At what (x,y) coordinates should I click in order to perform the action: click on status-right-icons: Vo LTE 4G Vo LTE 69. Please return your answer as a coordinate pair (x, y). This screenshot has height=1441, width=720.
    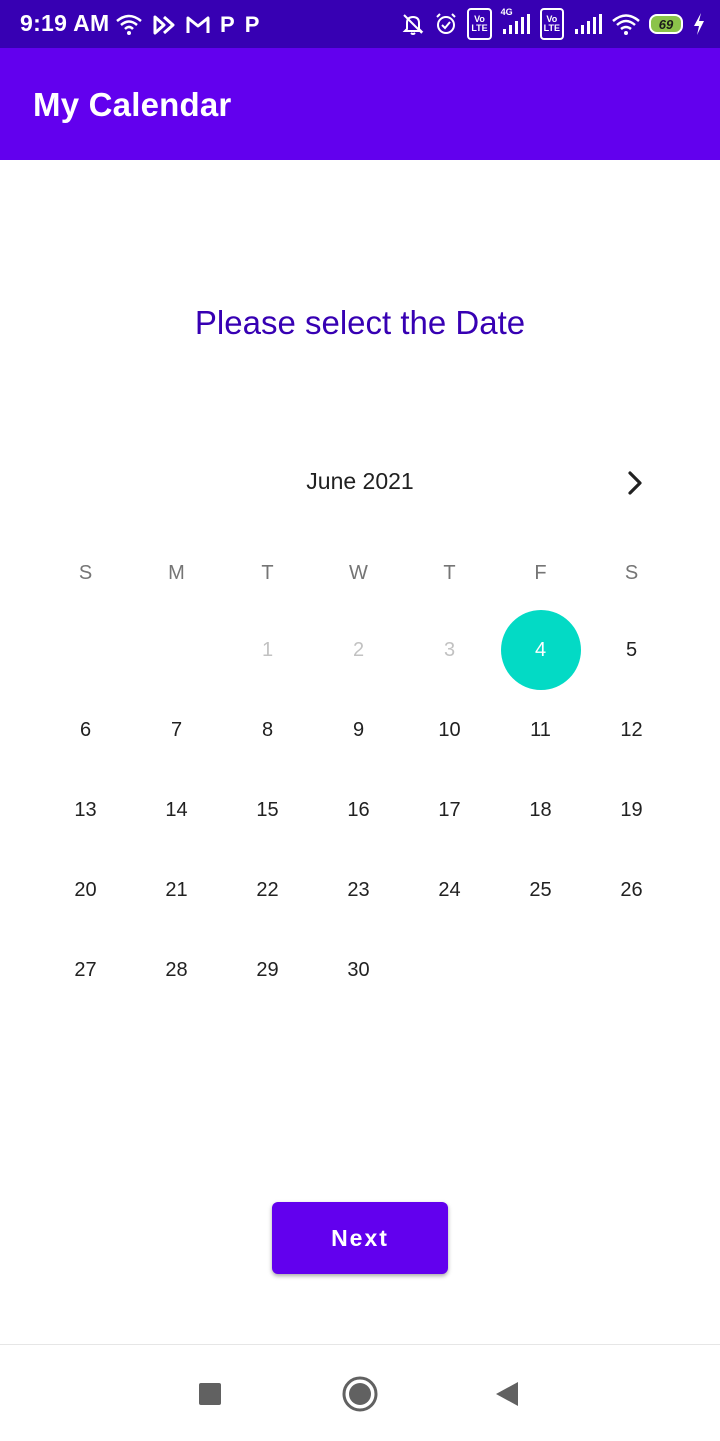
    Looking at the image, I should click on (553, 23).